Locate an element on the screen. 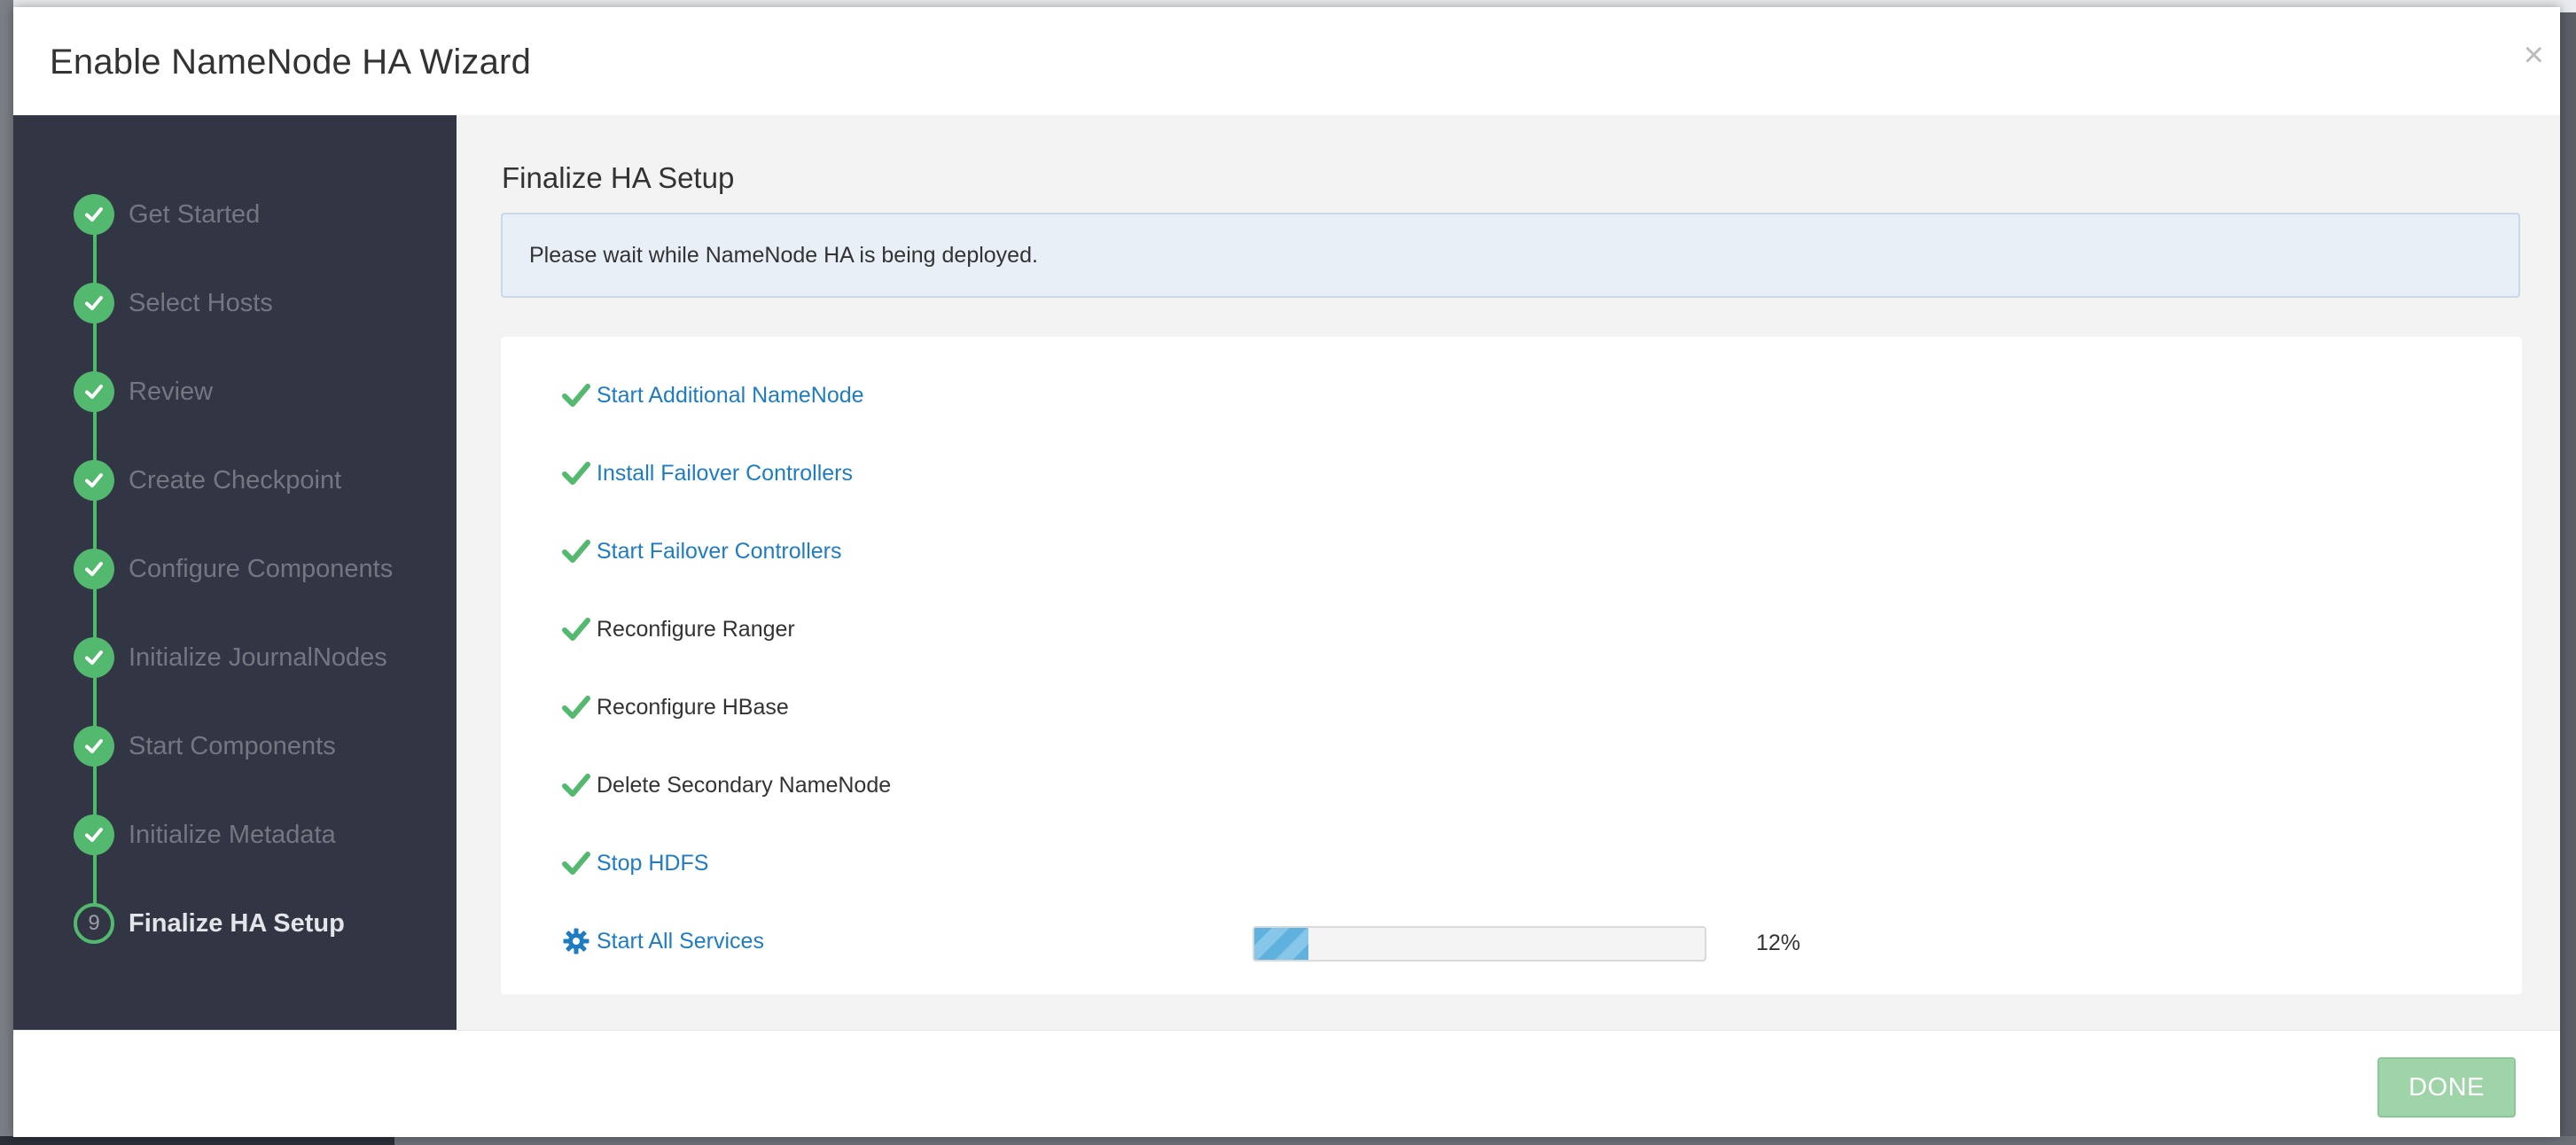  sidebar-step-select-hosts: Select Hosts is located at coordinates (260, 303).